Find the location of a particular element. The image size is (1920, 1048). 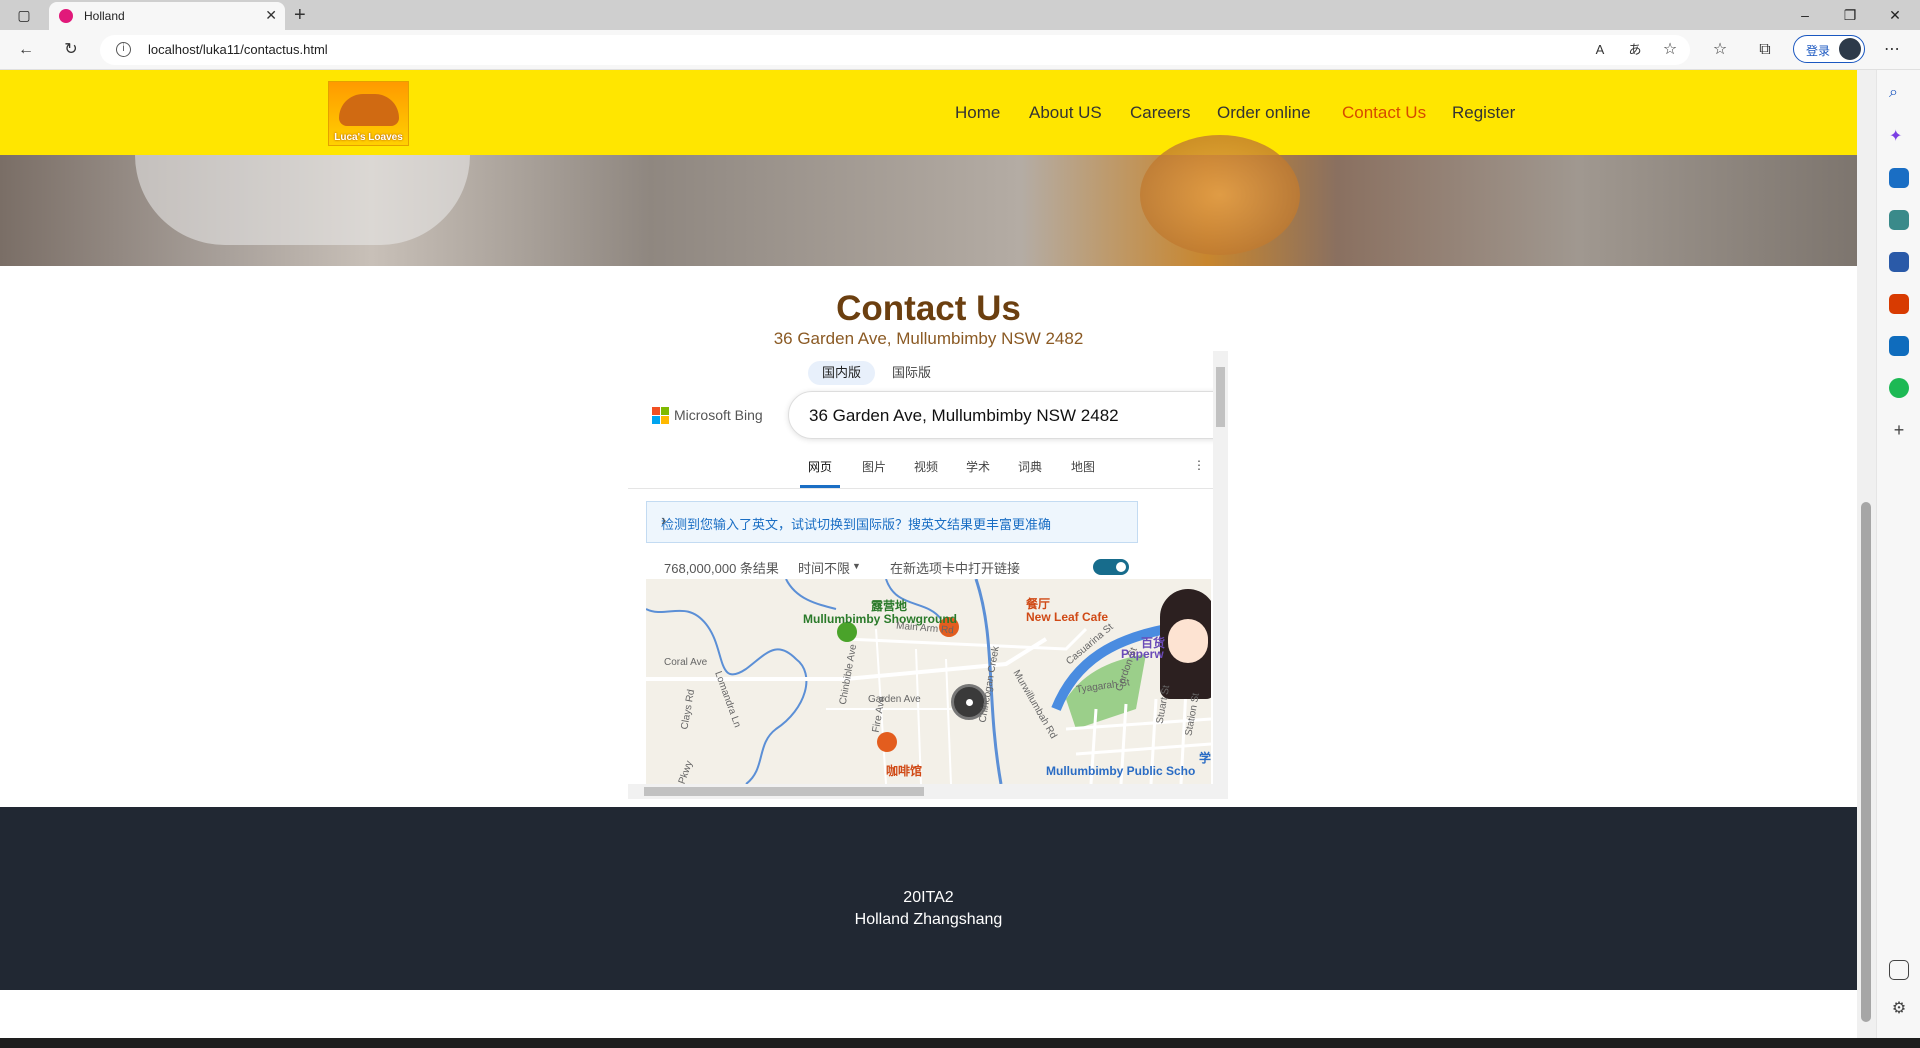

ms-logo-blue is located at coordinates (656, 420).